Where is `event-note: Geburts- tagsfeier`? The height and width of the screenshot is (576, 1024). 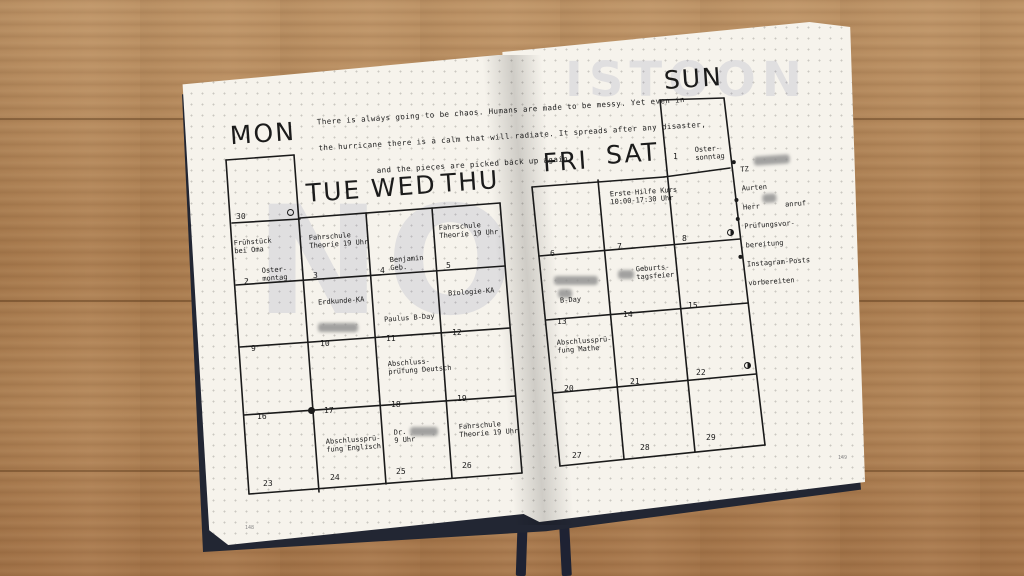 event-note: Geburts- tagsfeier is located at coordinates (655, 272).